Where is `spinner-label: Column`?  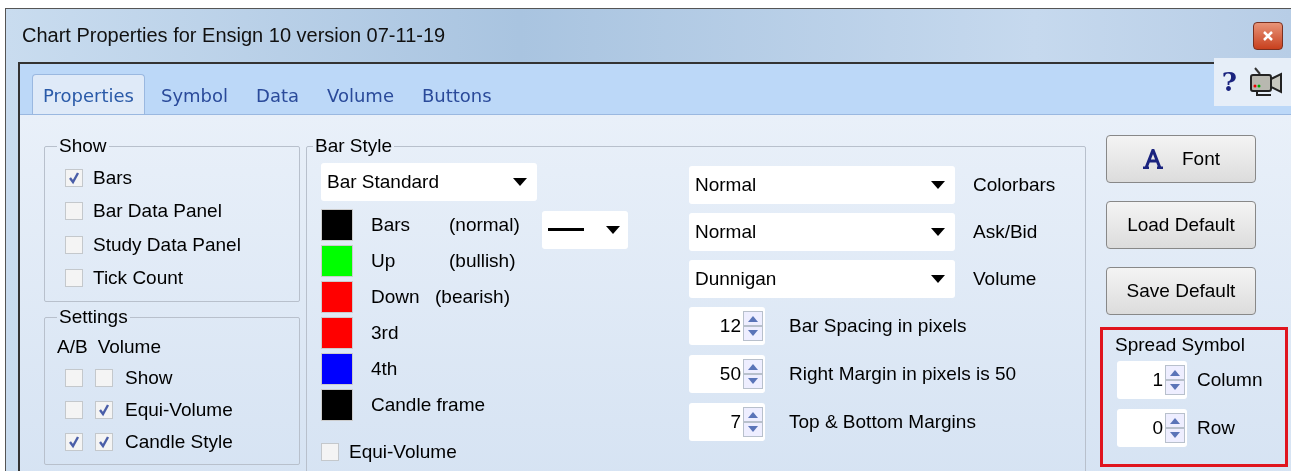
spinner-label: Column is located at coordinates (1230, 380).